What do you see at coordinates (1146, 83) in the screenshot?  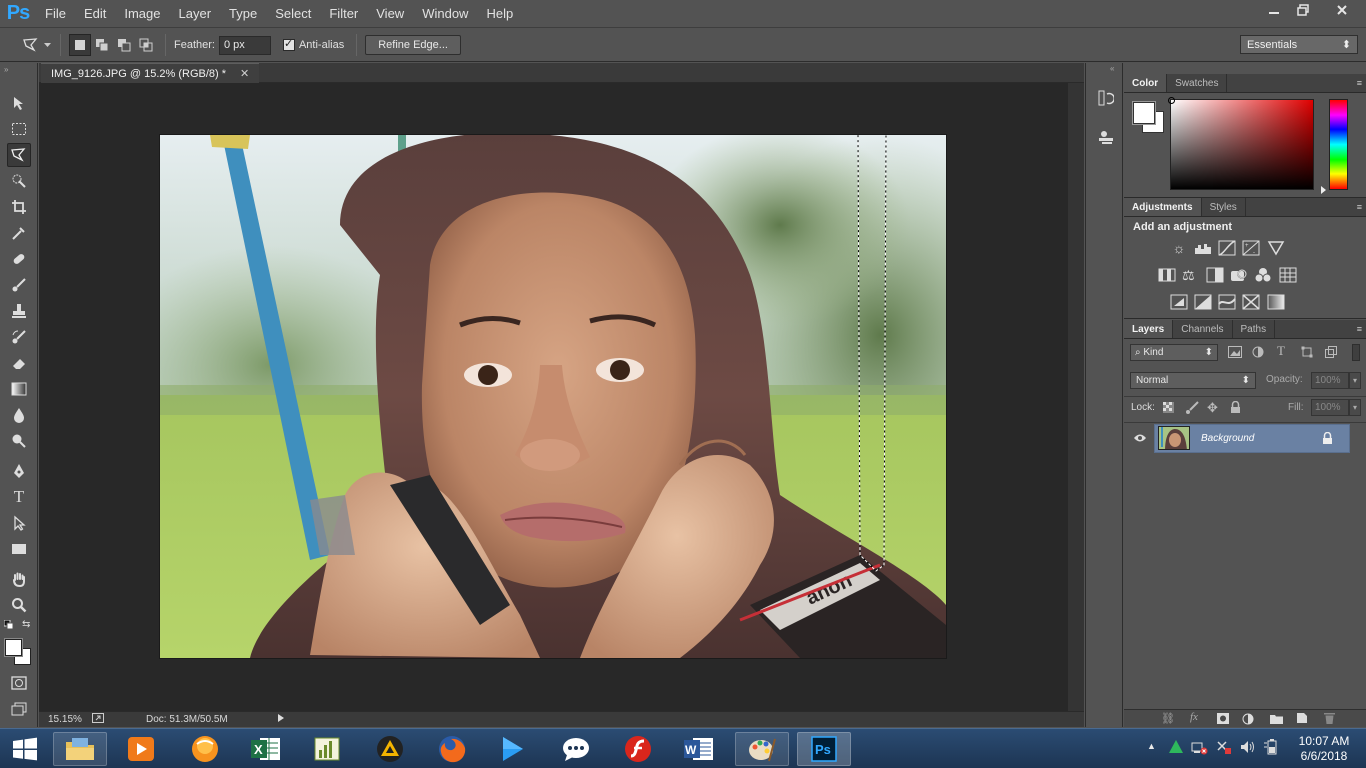 I see `tab-color: Color` at bounding box center [1146, 83].